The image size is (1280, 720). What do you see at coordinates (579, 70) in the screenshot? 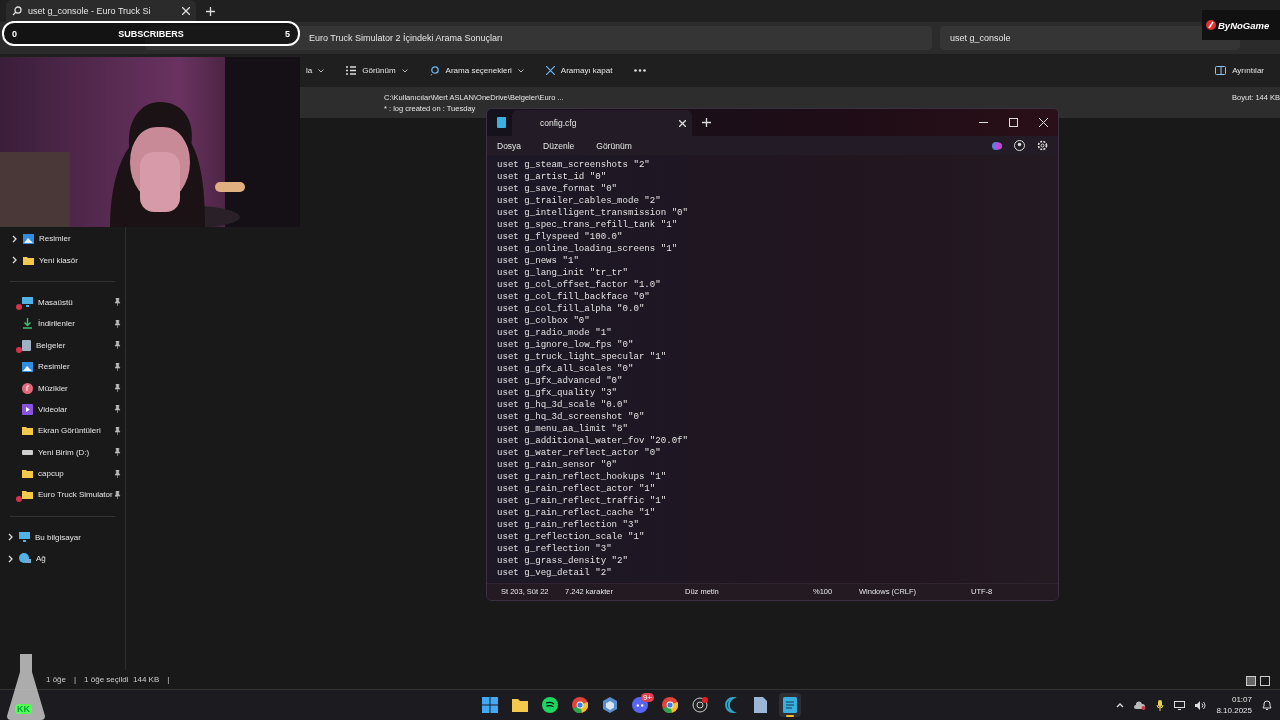
I see `toolbar-button: Aramayı kapat` at bounding box center [579, 70].